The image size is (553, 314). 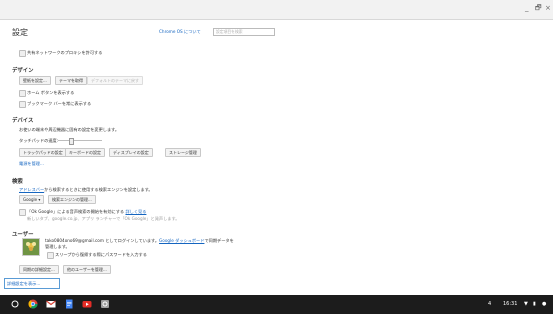 What do you see at coordinates (115, 80) in the screenshot?
I see `reset-theme-button: デフォルトのテーマに戻す` at bounding box center [115, 80].